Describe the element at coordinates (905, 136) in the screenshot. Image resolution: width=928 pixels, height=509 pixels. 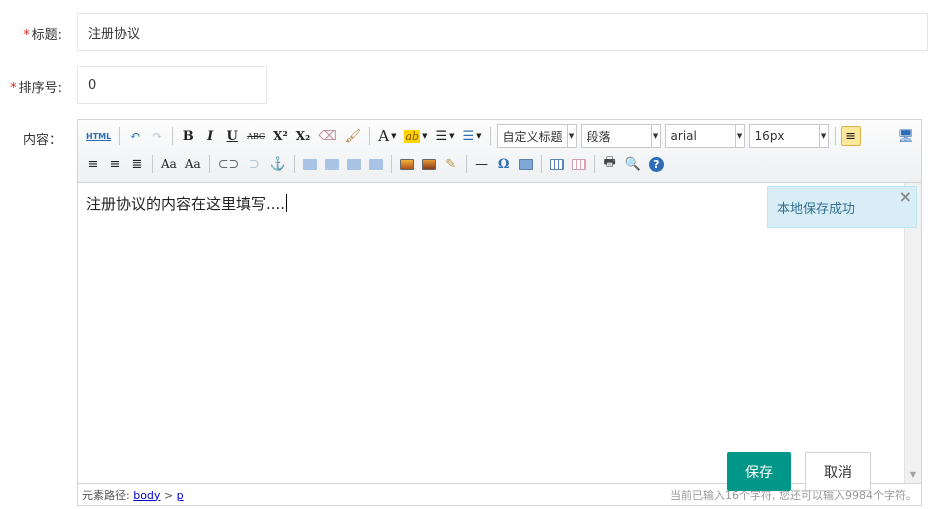
I see `preview-monitor-icon: 🖥` at that location.